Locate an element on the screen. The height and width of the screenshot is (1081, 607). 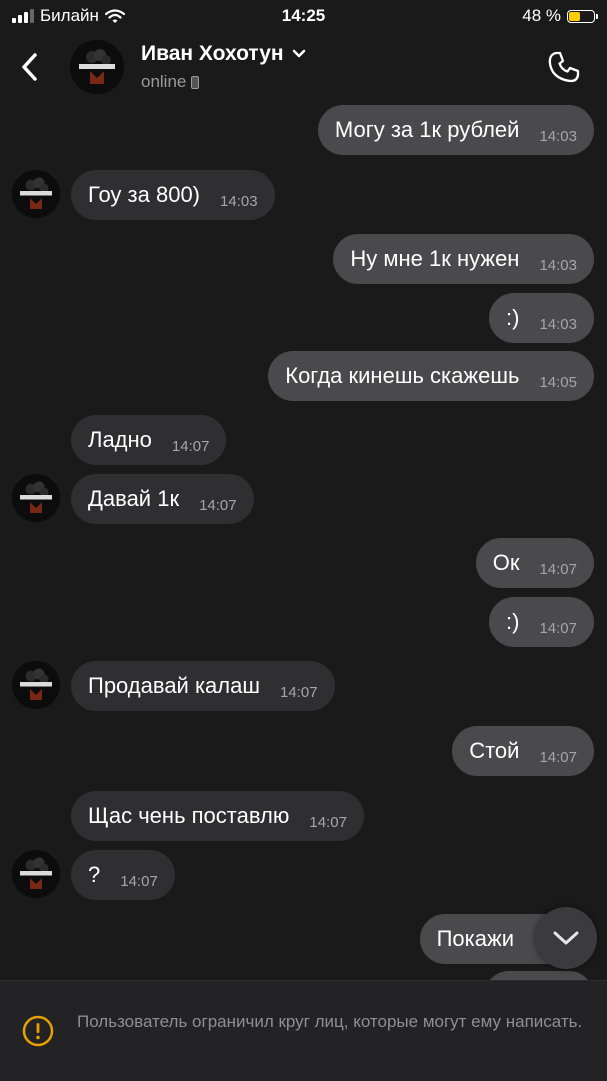
incoming-message: ? 14:07 is located at coordinates (123, 875).